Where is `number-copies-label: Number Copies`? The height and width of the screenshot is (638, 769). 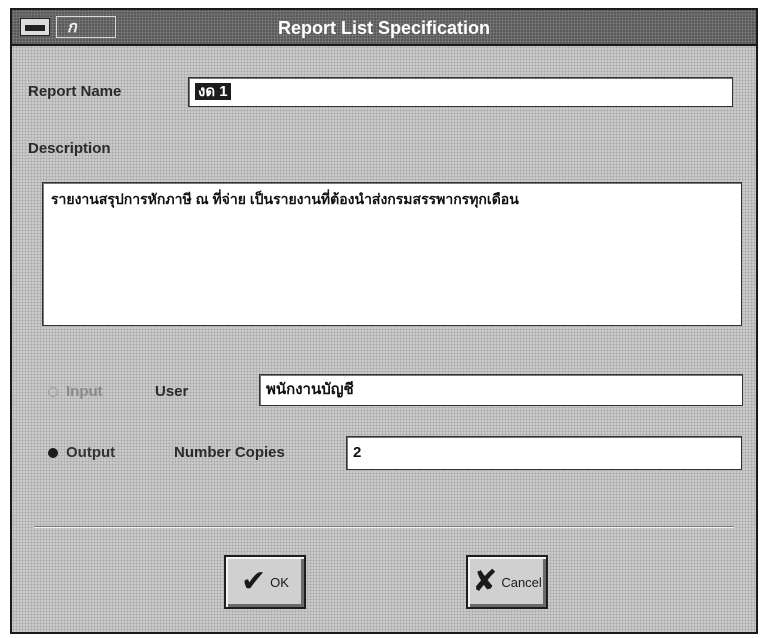 number-copies-label: Number Copies is located at coordinates (229, 452).